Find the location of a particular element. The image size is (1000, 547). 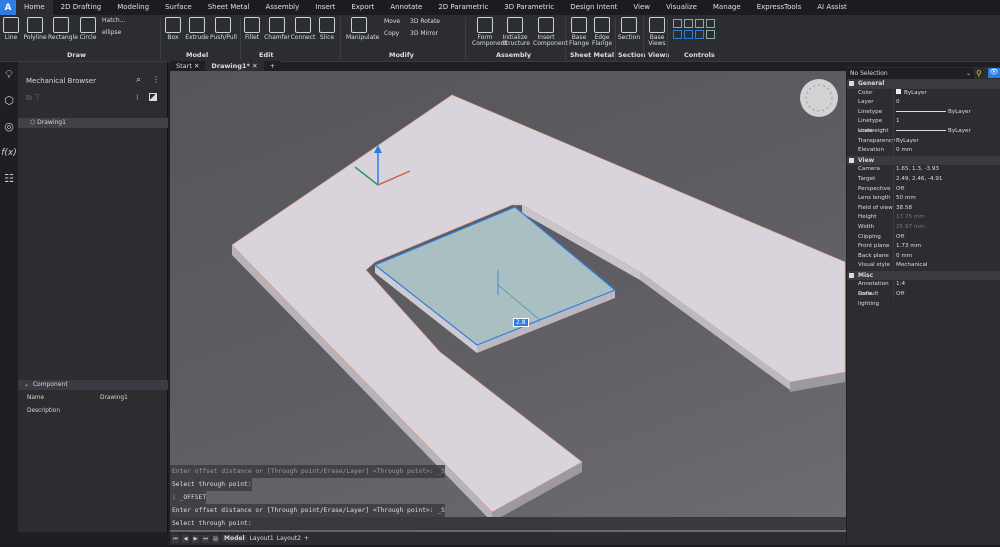

tab-ai-assist: AI Assist is located at coordinates (832, 7).